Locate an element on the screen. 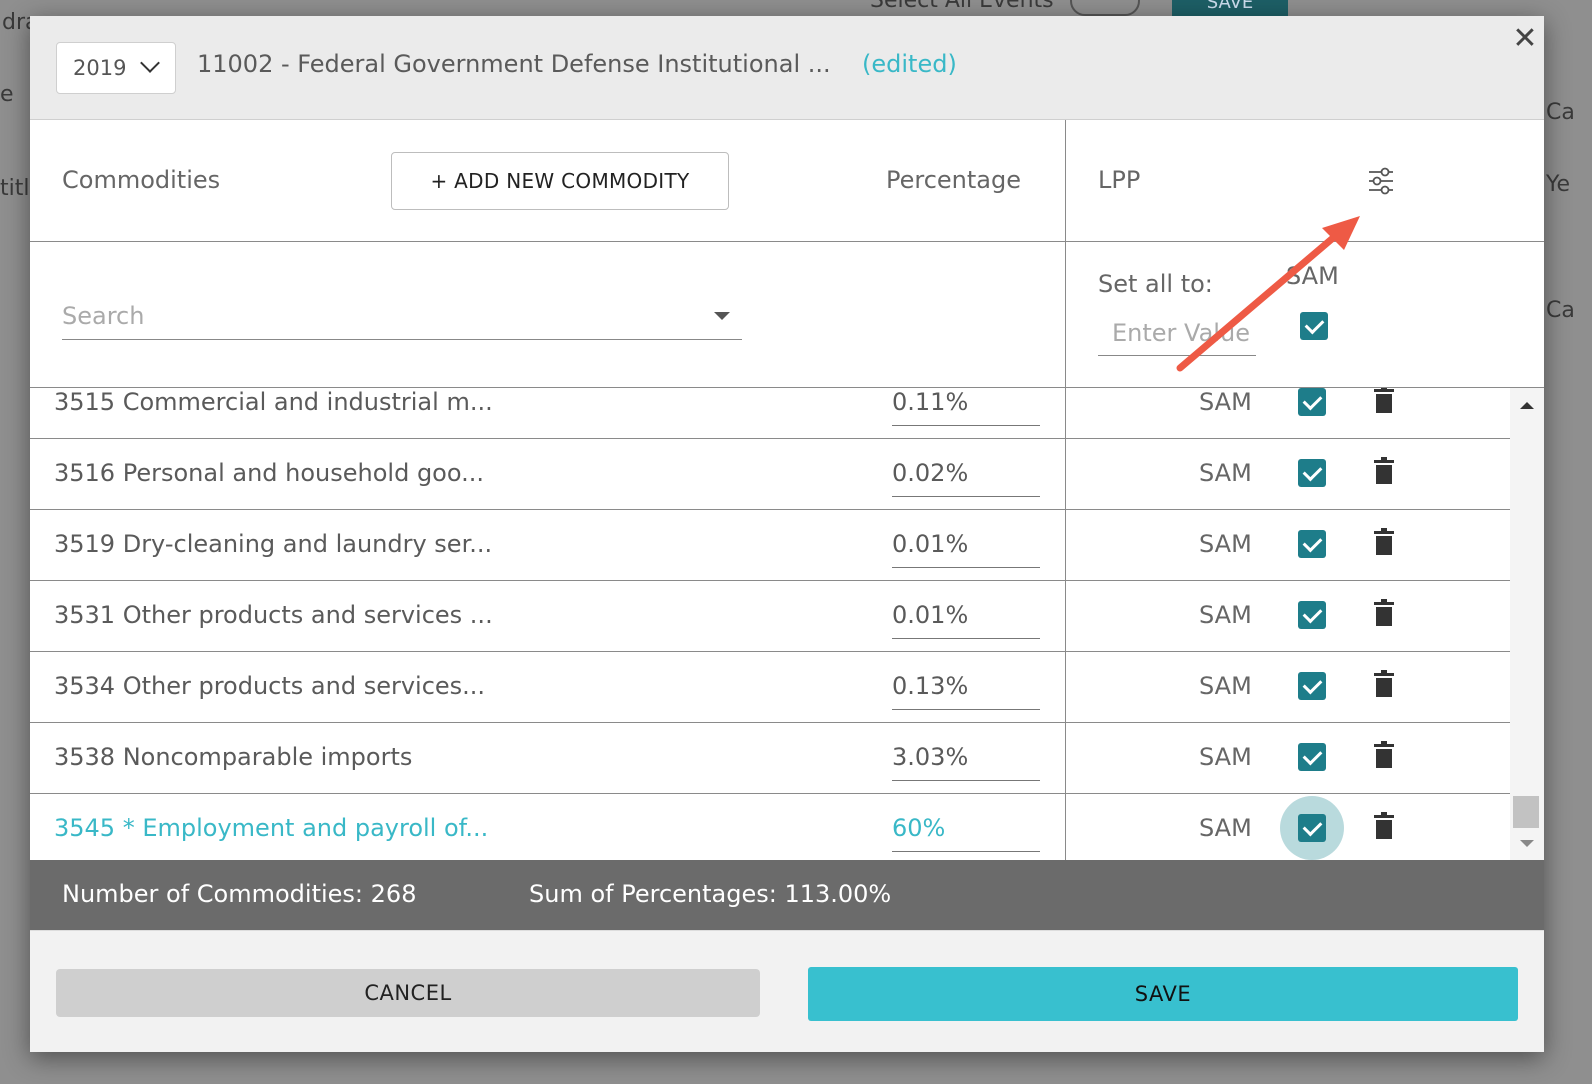 The height and width of the screenshot is (1084, 1592). commodity-name: 3538 Noncomparable imports is located at coordinates (233, 757).